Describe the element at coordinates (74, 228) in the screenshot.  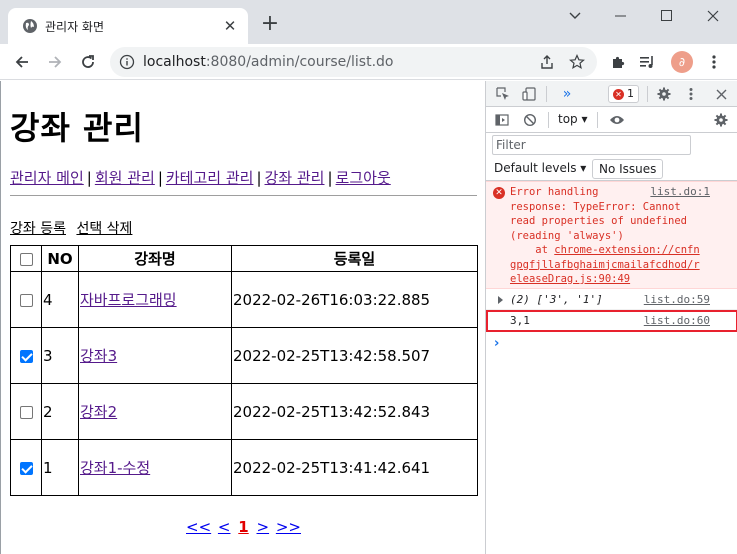
I see `action-links: 강좌 등록 선택 삭제` at that location.